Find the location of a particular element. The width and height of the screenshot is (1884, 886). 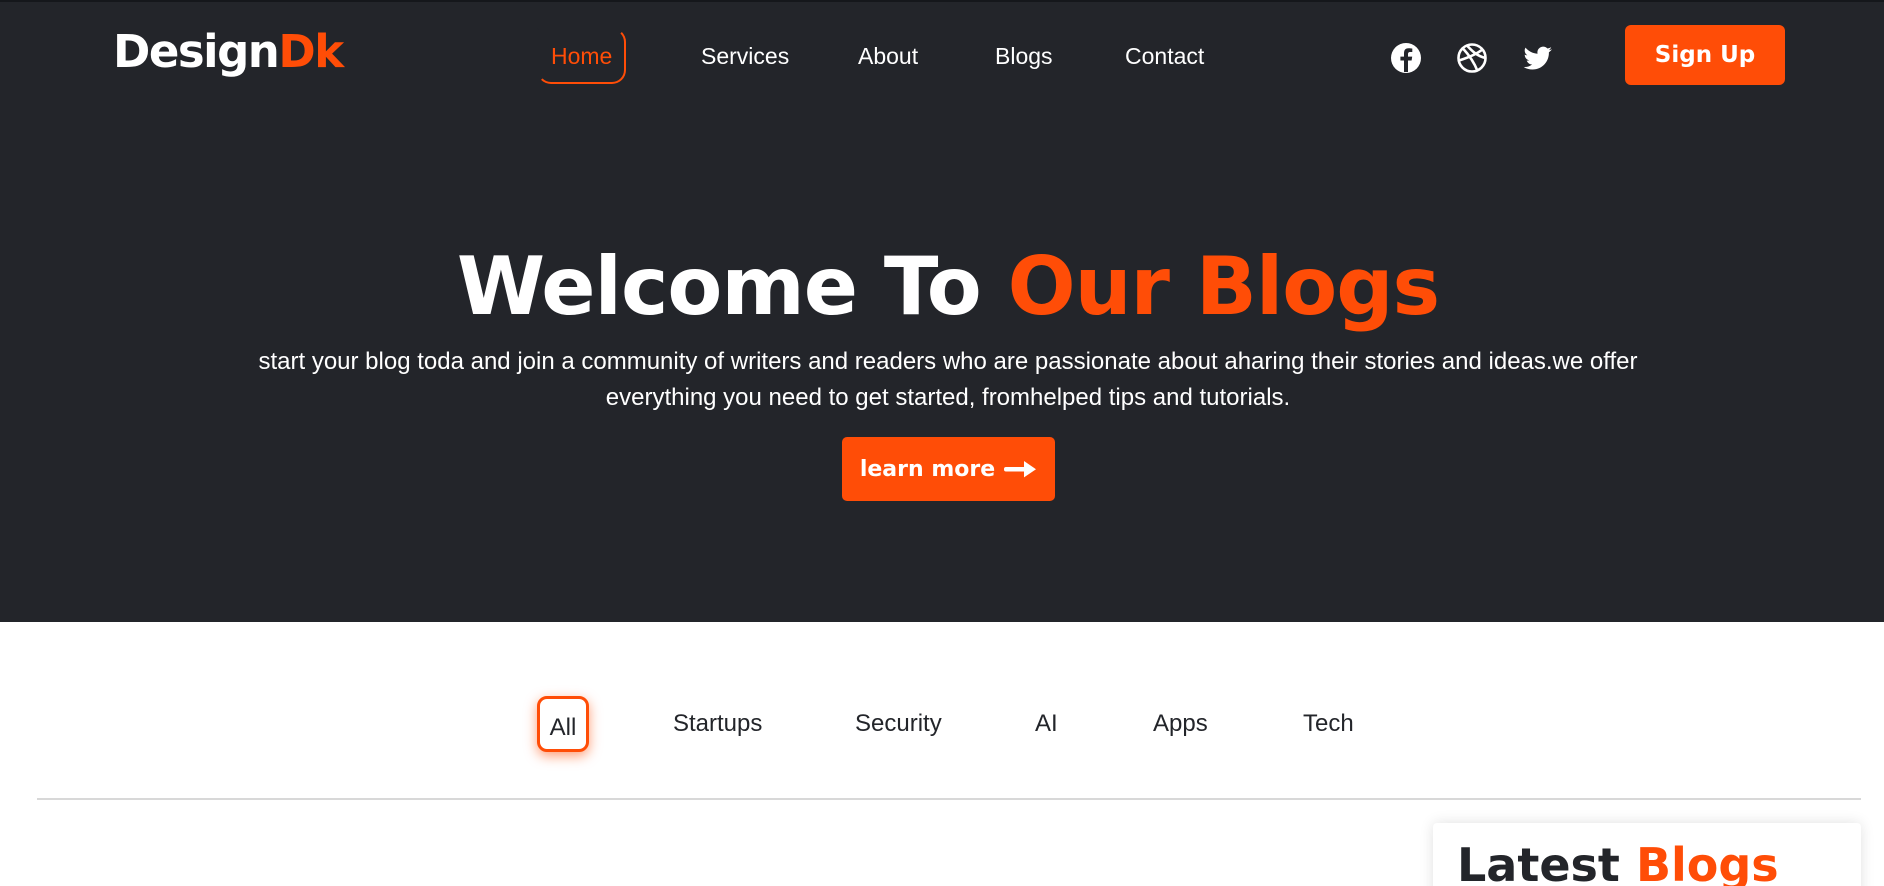

learn-more-button: learn more is located at coordinates (948, 469).